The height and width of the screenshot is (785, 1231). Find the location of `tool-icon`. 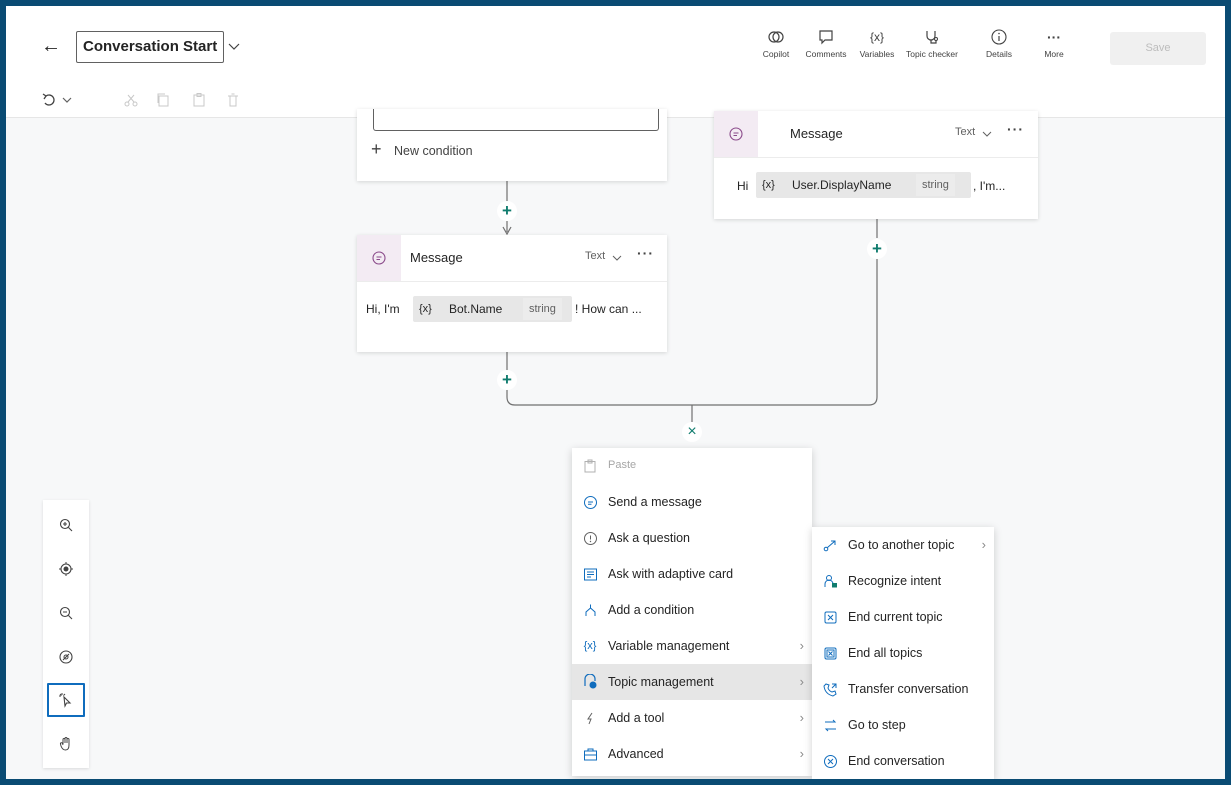

tool-icon is located at coordinates (590, 718).